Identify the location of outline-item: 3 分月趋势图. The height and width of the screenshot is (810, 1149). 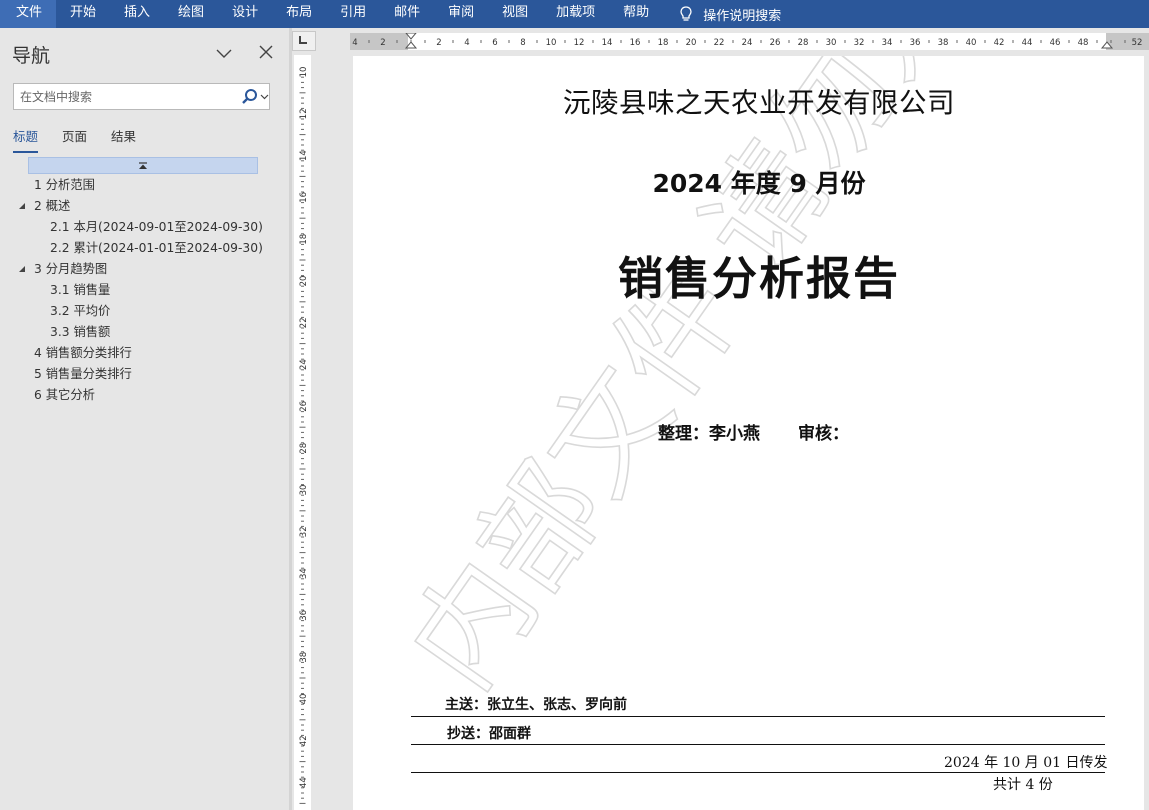
(70, 269).